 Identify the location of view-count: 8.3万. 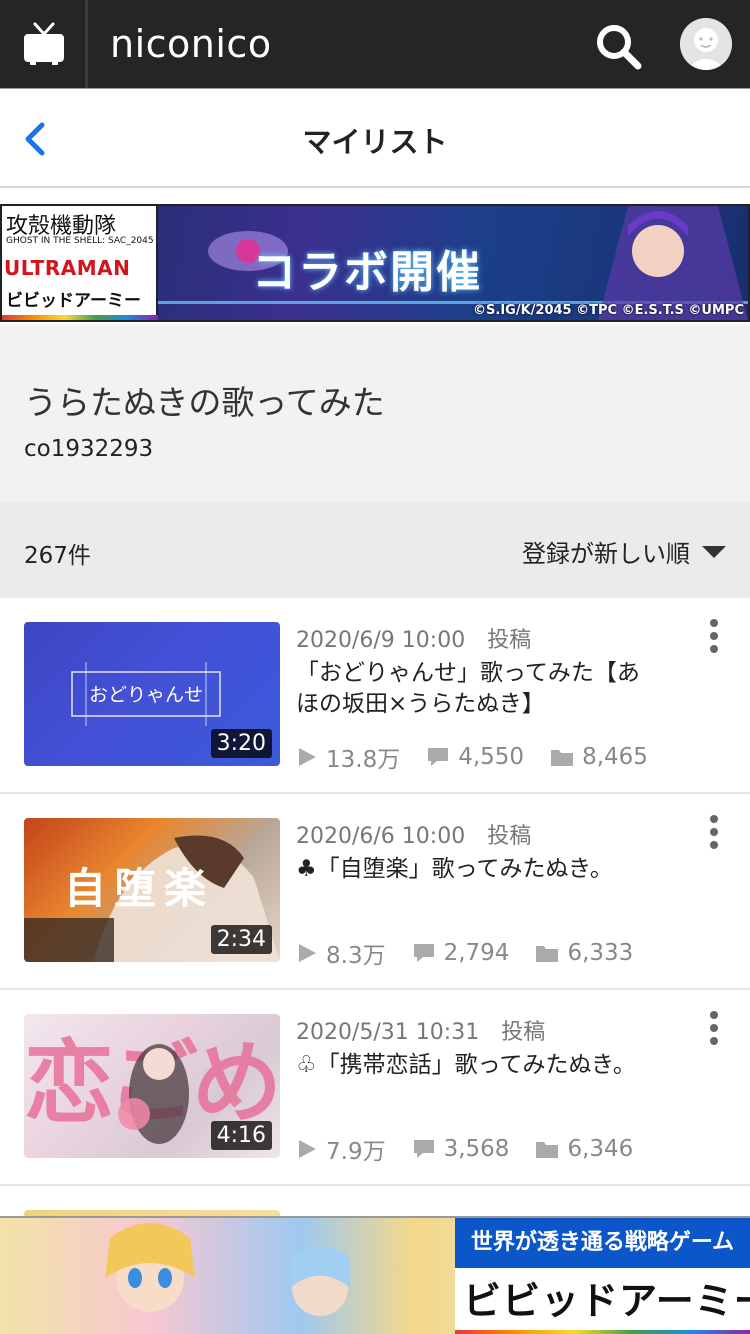
(341, 953).